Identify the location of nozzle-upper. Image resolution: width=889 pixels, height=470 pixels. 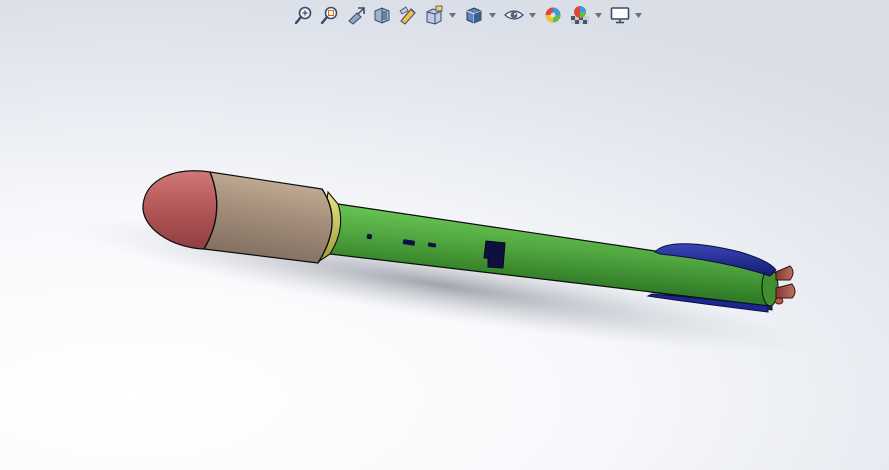
(784, 273).